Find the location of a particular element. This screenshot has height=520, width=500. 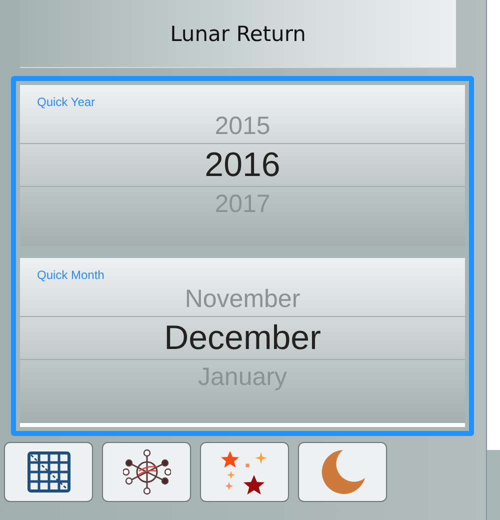

grid-button is located at coordinates (48, 472).